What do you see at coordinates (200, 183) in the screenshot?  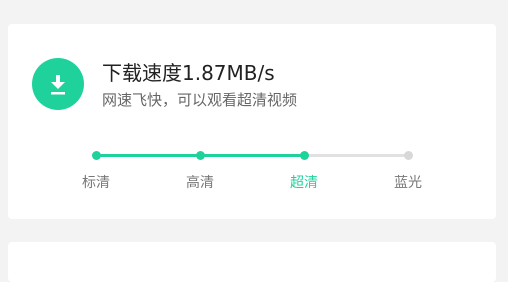 I see `quality-option-hd: 高清` at bounding box center [200, 183].